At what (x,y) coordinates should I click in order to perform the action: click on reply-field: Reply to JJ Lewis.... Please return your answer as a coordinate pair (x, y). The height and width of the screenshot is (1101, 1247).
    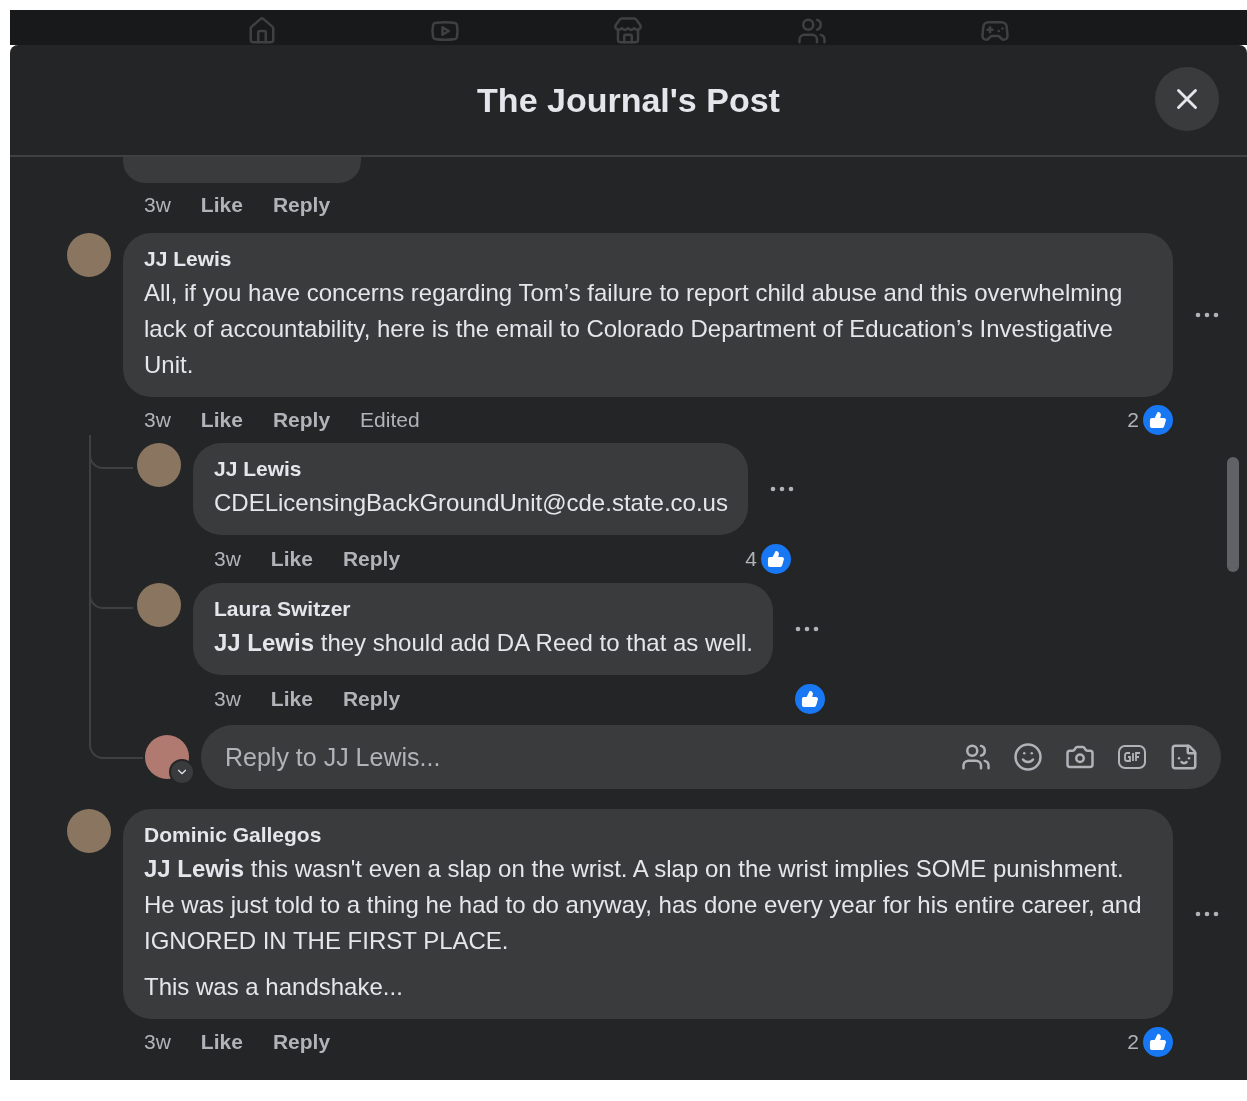
    Looking at the image, I should click on (711, 757).